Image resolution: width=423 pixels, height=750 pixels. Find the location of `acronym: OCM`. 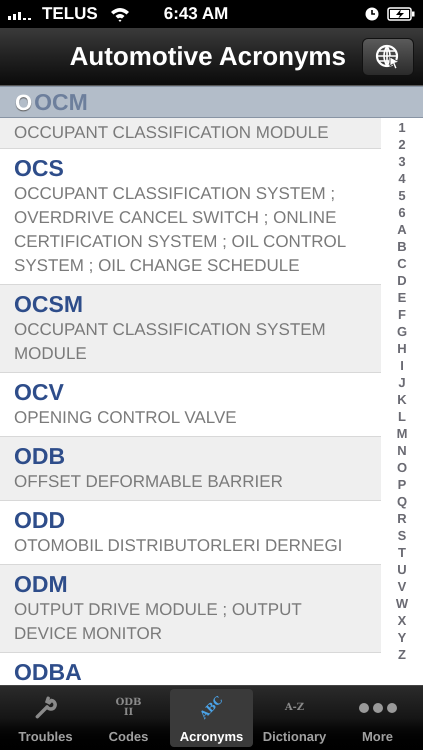

acronym: OCM is located at coordinates (61, 102).